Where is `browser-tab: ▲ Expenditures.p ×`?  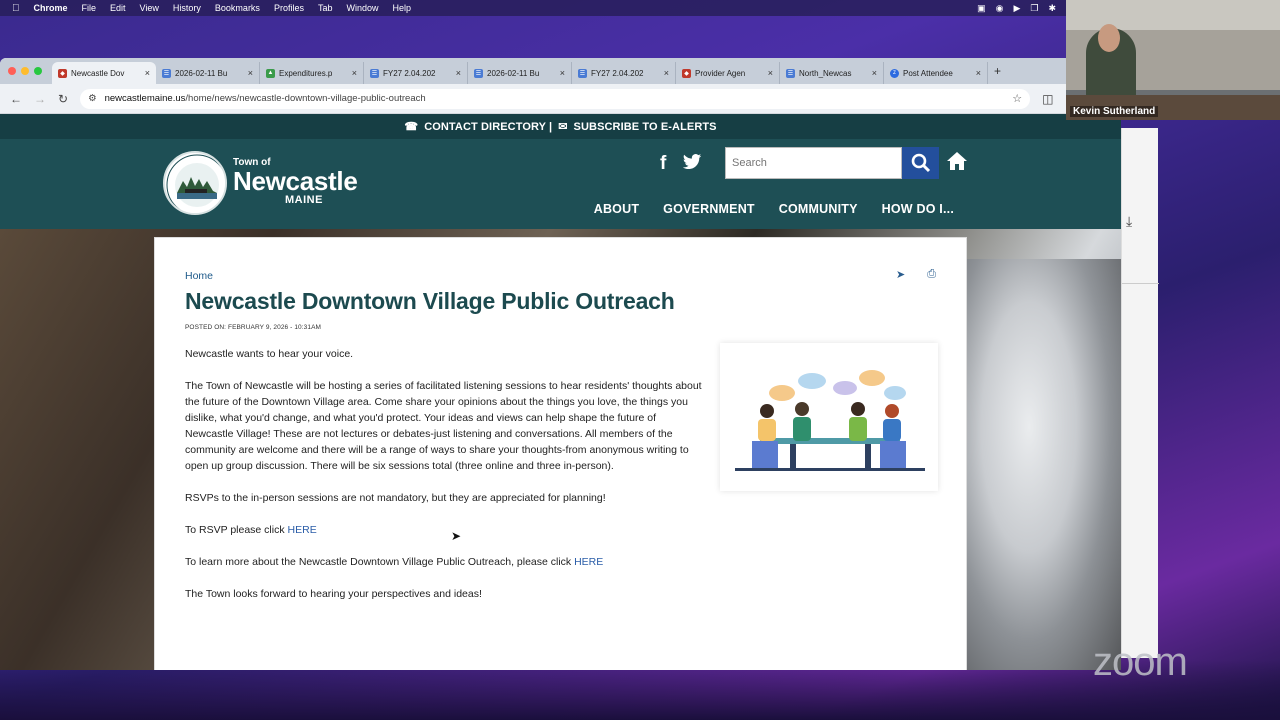
browser-tab: ▲ Expenditures.p × is located at coordinates (312, 73).